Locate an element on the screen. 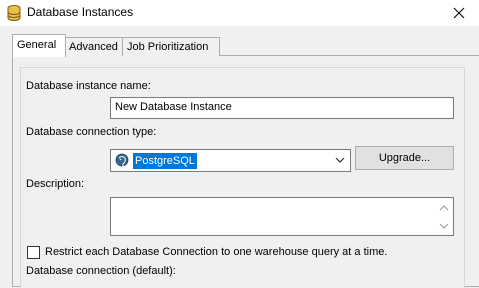 The width and height of the screenshot is (479, 288). connection-type-label: Database connection type: is located at coordinates (91, 132).